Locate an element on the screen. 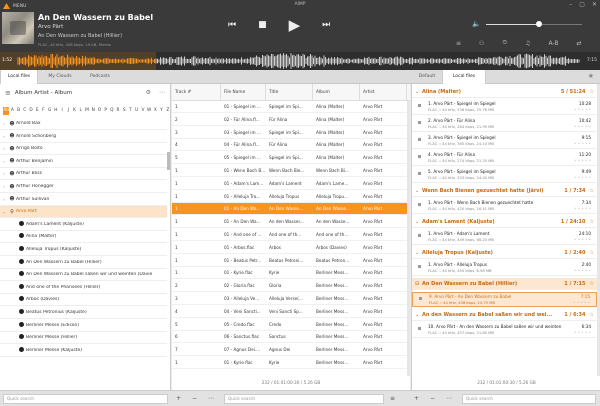 Image resolution: width=600 pixels, height=406 pixels. col-title: Title is located at coordinates (289, 92).